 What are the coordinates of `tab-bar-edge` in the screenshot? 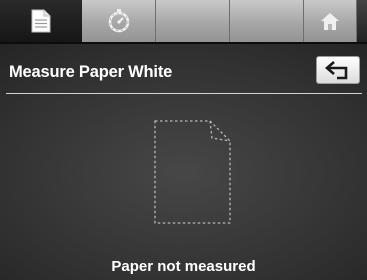 It's located at (362, 21).